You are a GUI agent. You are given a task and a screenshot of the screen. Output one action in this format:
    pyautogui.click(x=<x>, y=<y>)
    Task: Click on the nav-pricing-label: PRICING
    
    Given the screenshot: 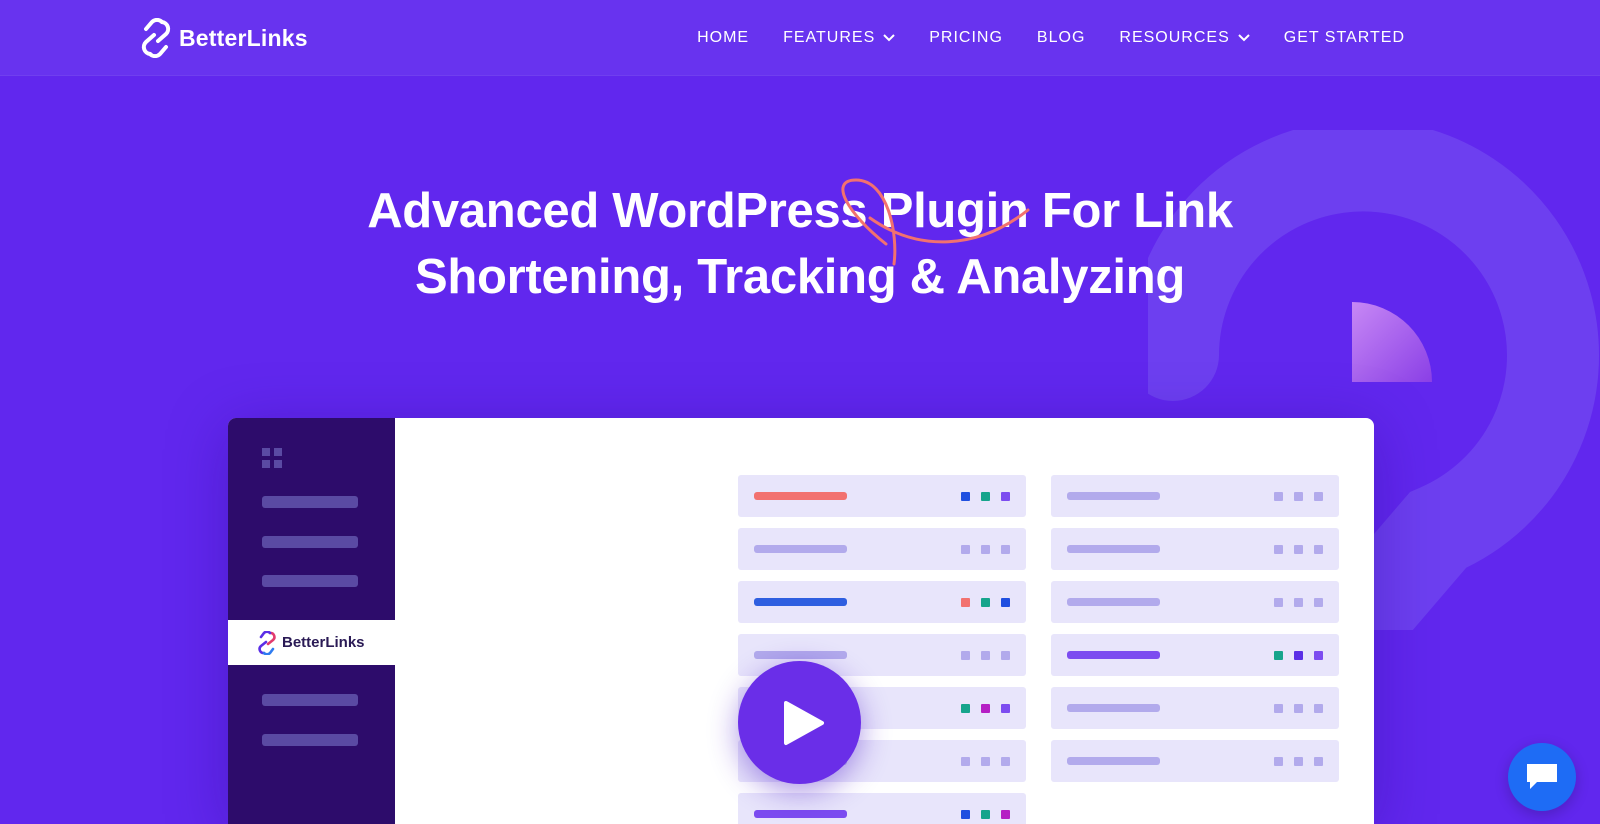 What is the action you would take?
    pyautogui.click(x=966, y=37)
    